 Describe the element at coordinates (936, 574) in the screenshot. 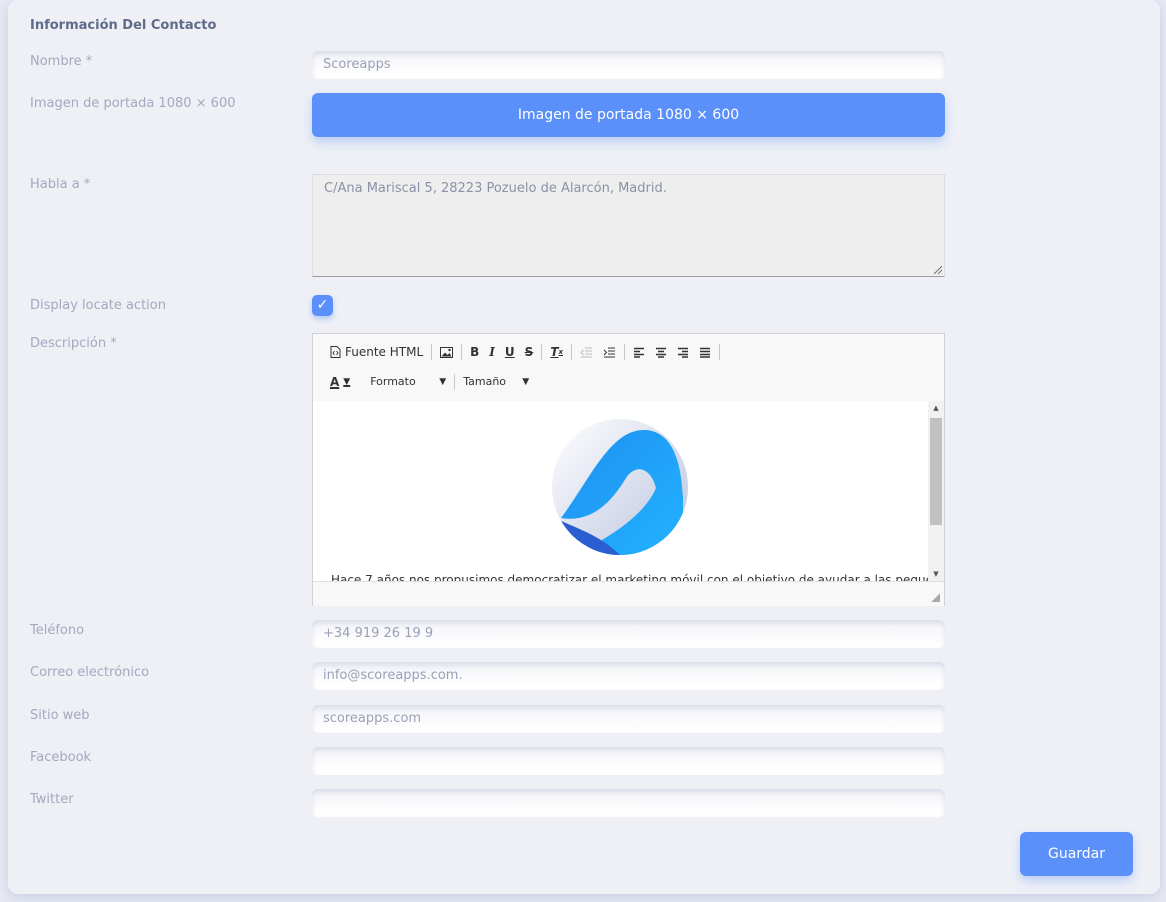

I see `scroll-down-icon: ▼` at that location.